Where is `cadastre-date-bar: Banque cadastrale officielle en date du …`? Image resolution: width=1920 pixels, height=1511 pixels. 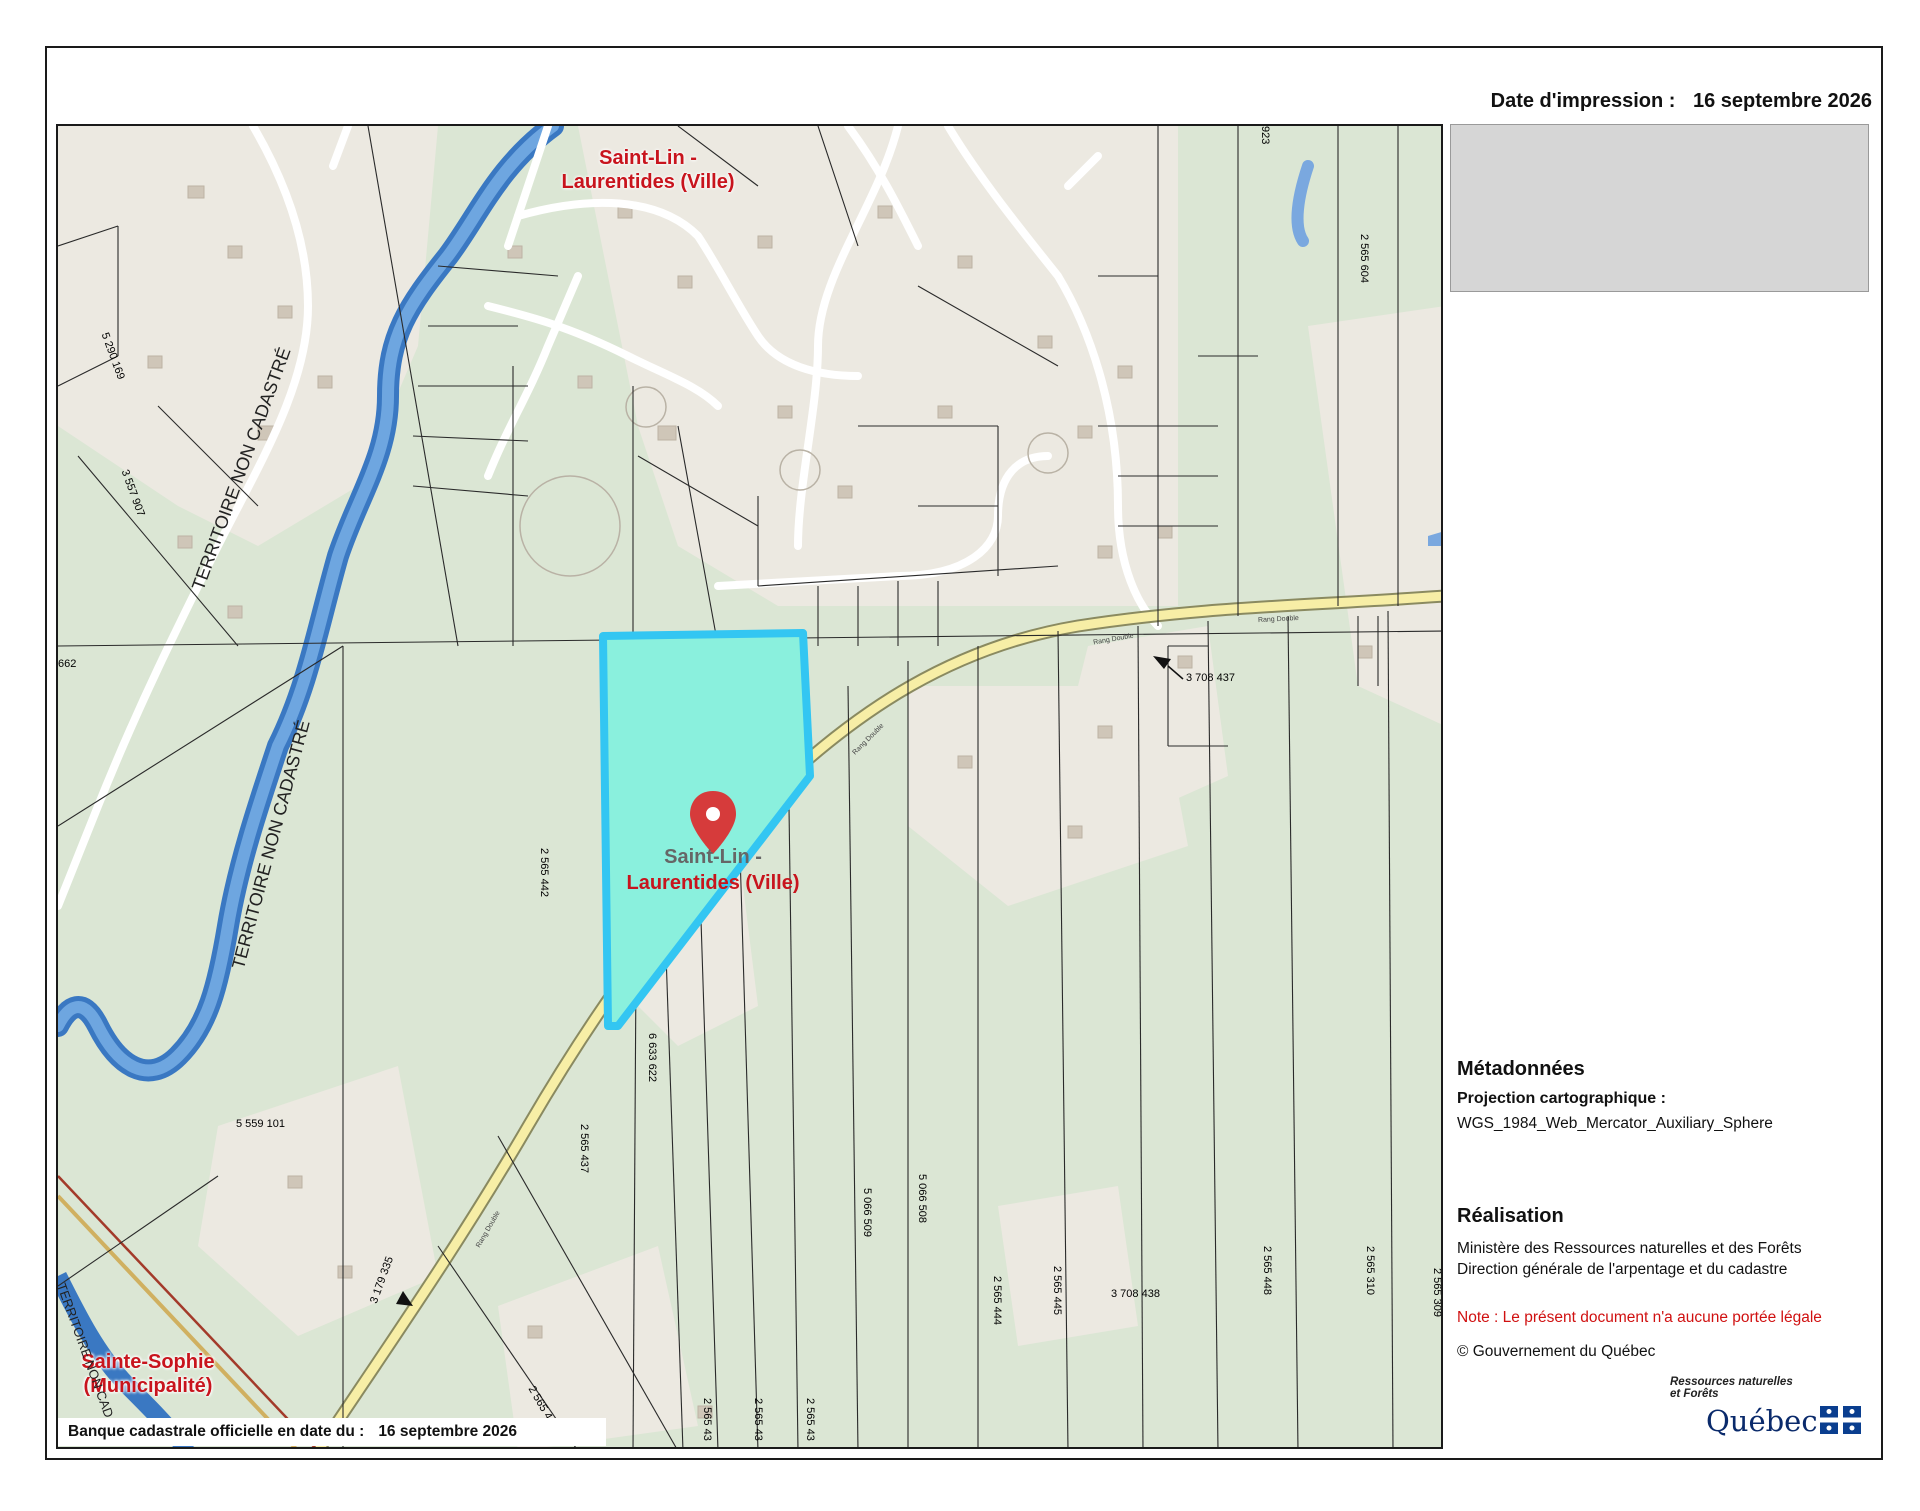 cadastre-date-bar: Banque cadastrale officielle en date du … is located at coordinates (332, 1432).